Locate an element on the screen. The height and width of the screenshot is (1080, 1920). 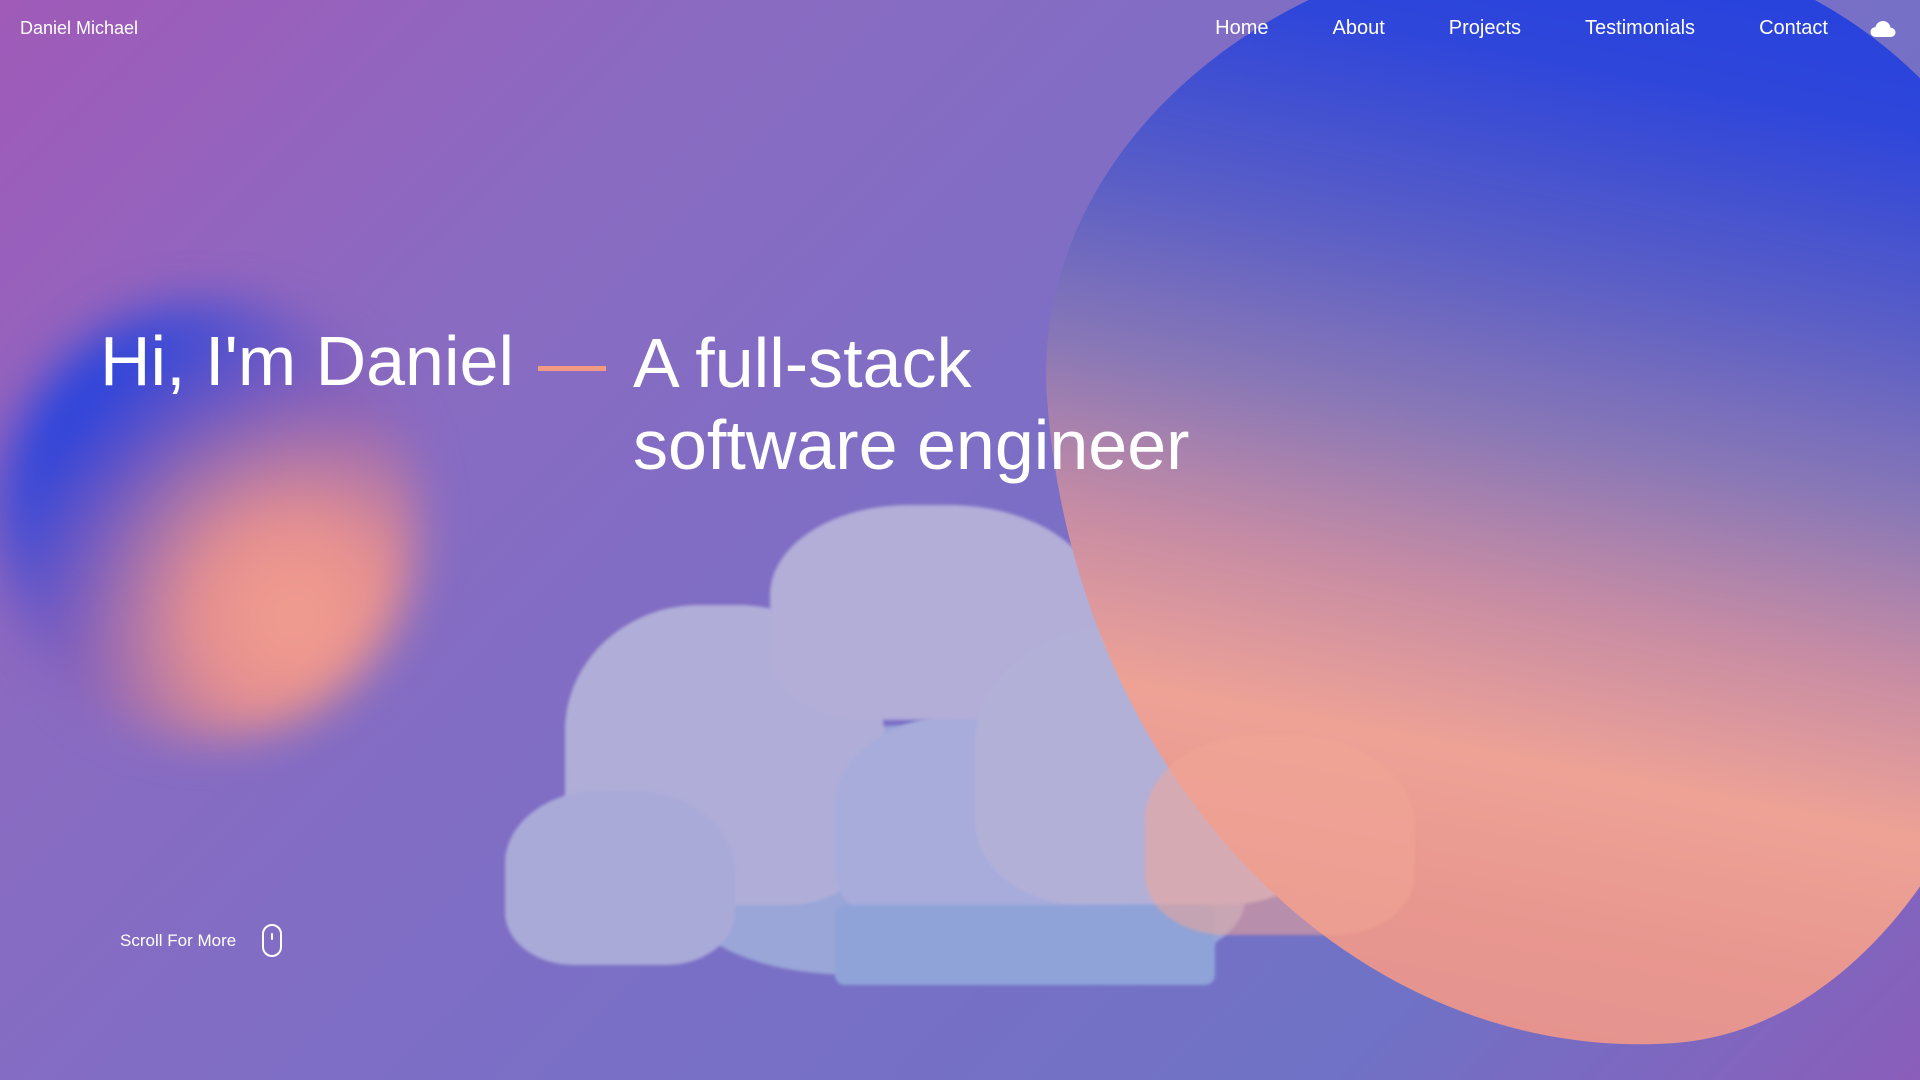
site-logo: Daniel Michael is located at coordinates (79, 28).